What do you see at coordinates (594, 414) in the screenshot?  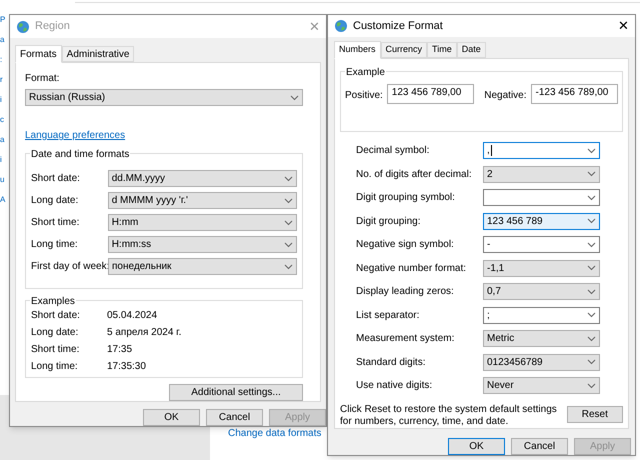 I see `dialog-button: Reset` at bounding box center [594, 414].